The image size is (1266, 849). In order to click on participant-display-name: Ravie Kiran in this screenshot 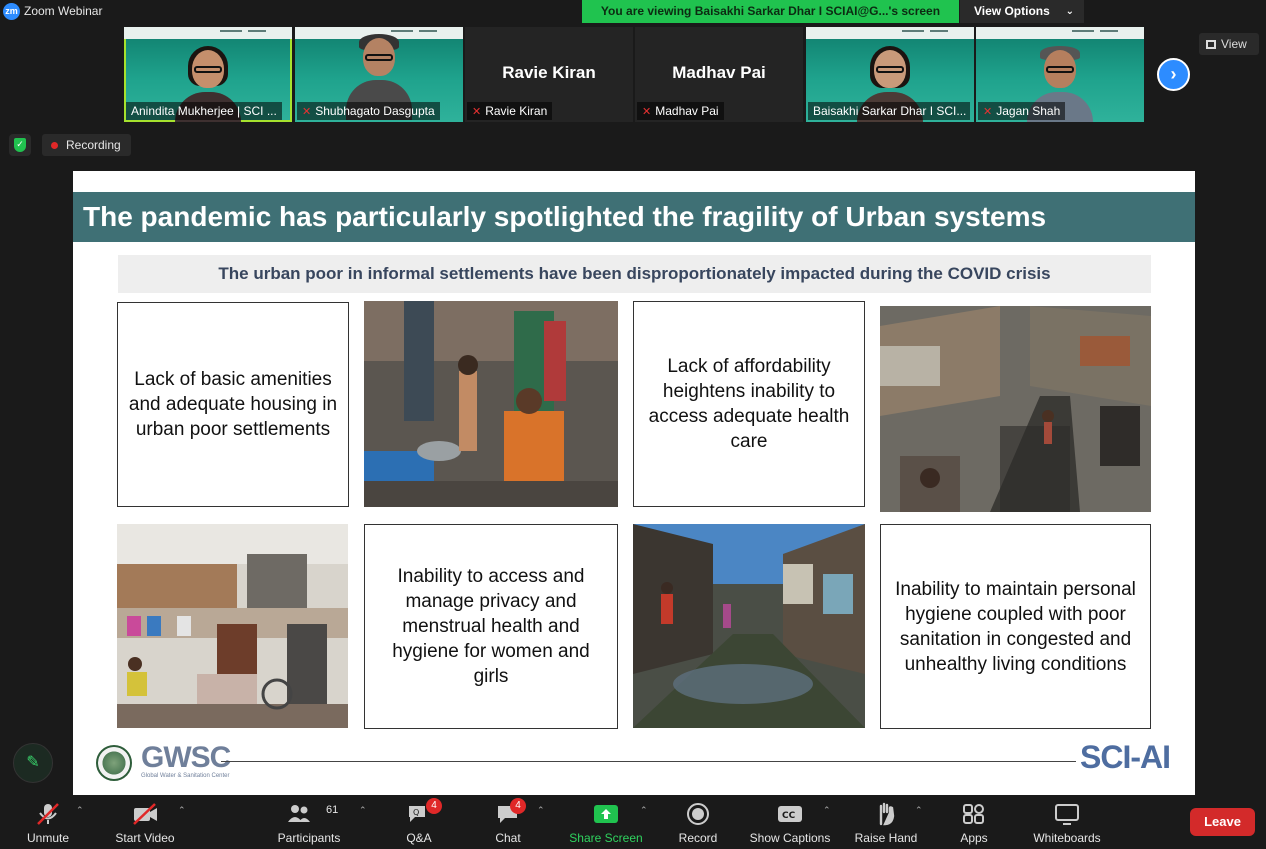, I will do `click(549, 72)`.